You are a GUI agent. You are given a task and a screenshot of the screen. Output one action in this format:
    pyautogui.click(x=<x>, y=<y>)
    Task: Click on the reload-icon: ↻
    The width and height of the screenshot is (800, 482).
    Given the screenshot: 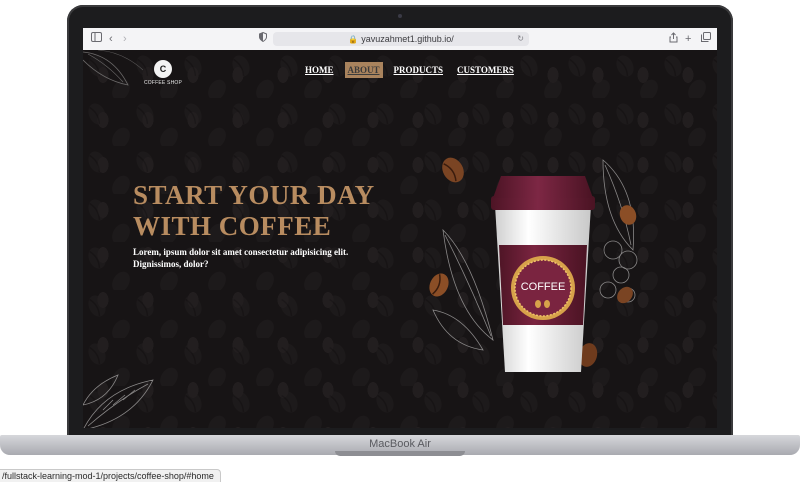 What is the action you would take?
    pyautogui.click(x=520, y=39)
    